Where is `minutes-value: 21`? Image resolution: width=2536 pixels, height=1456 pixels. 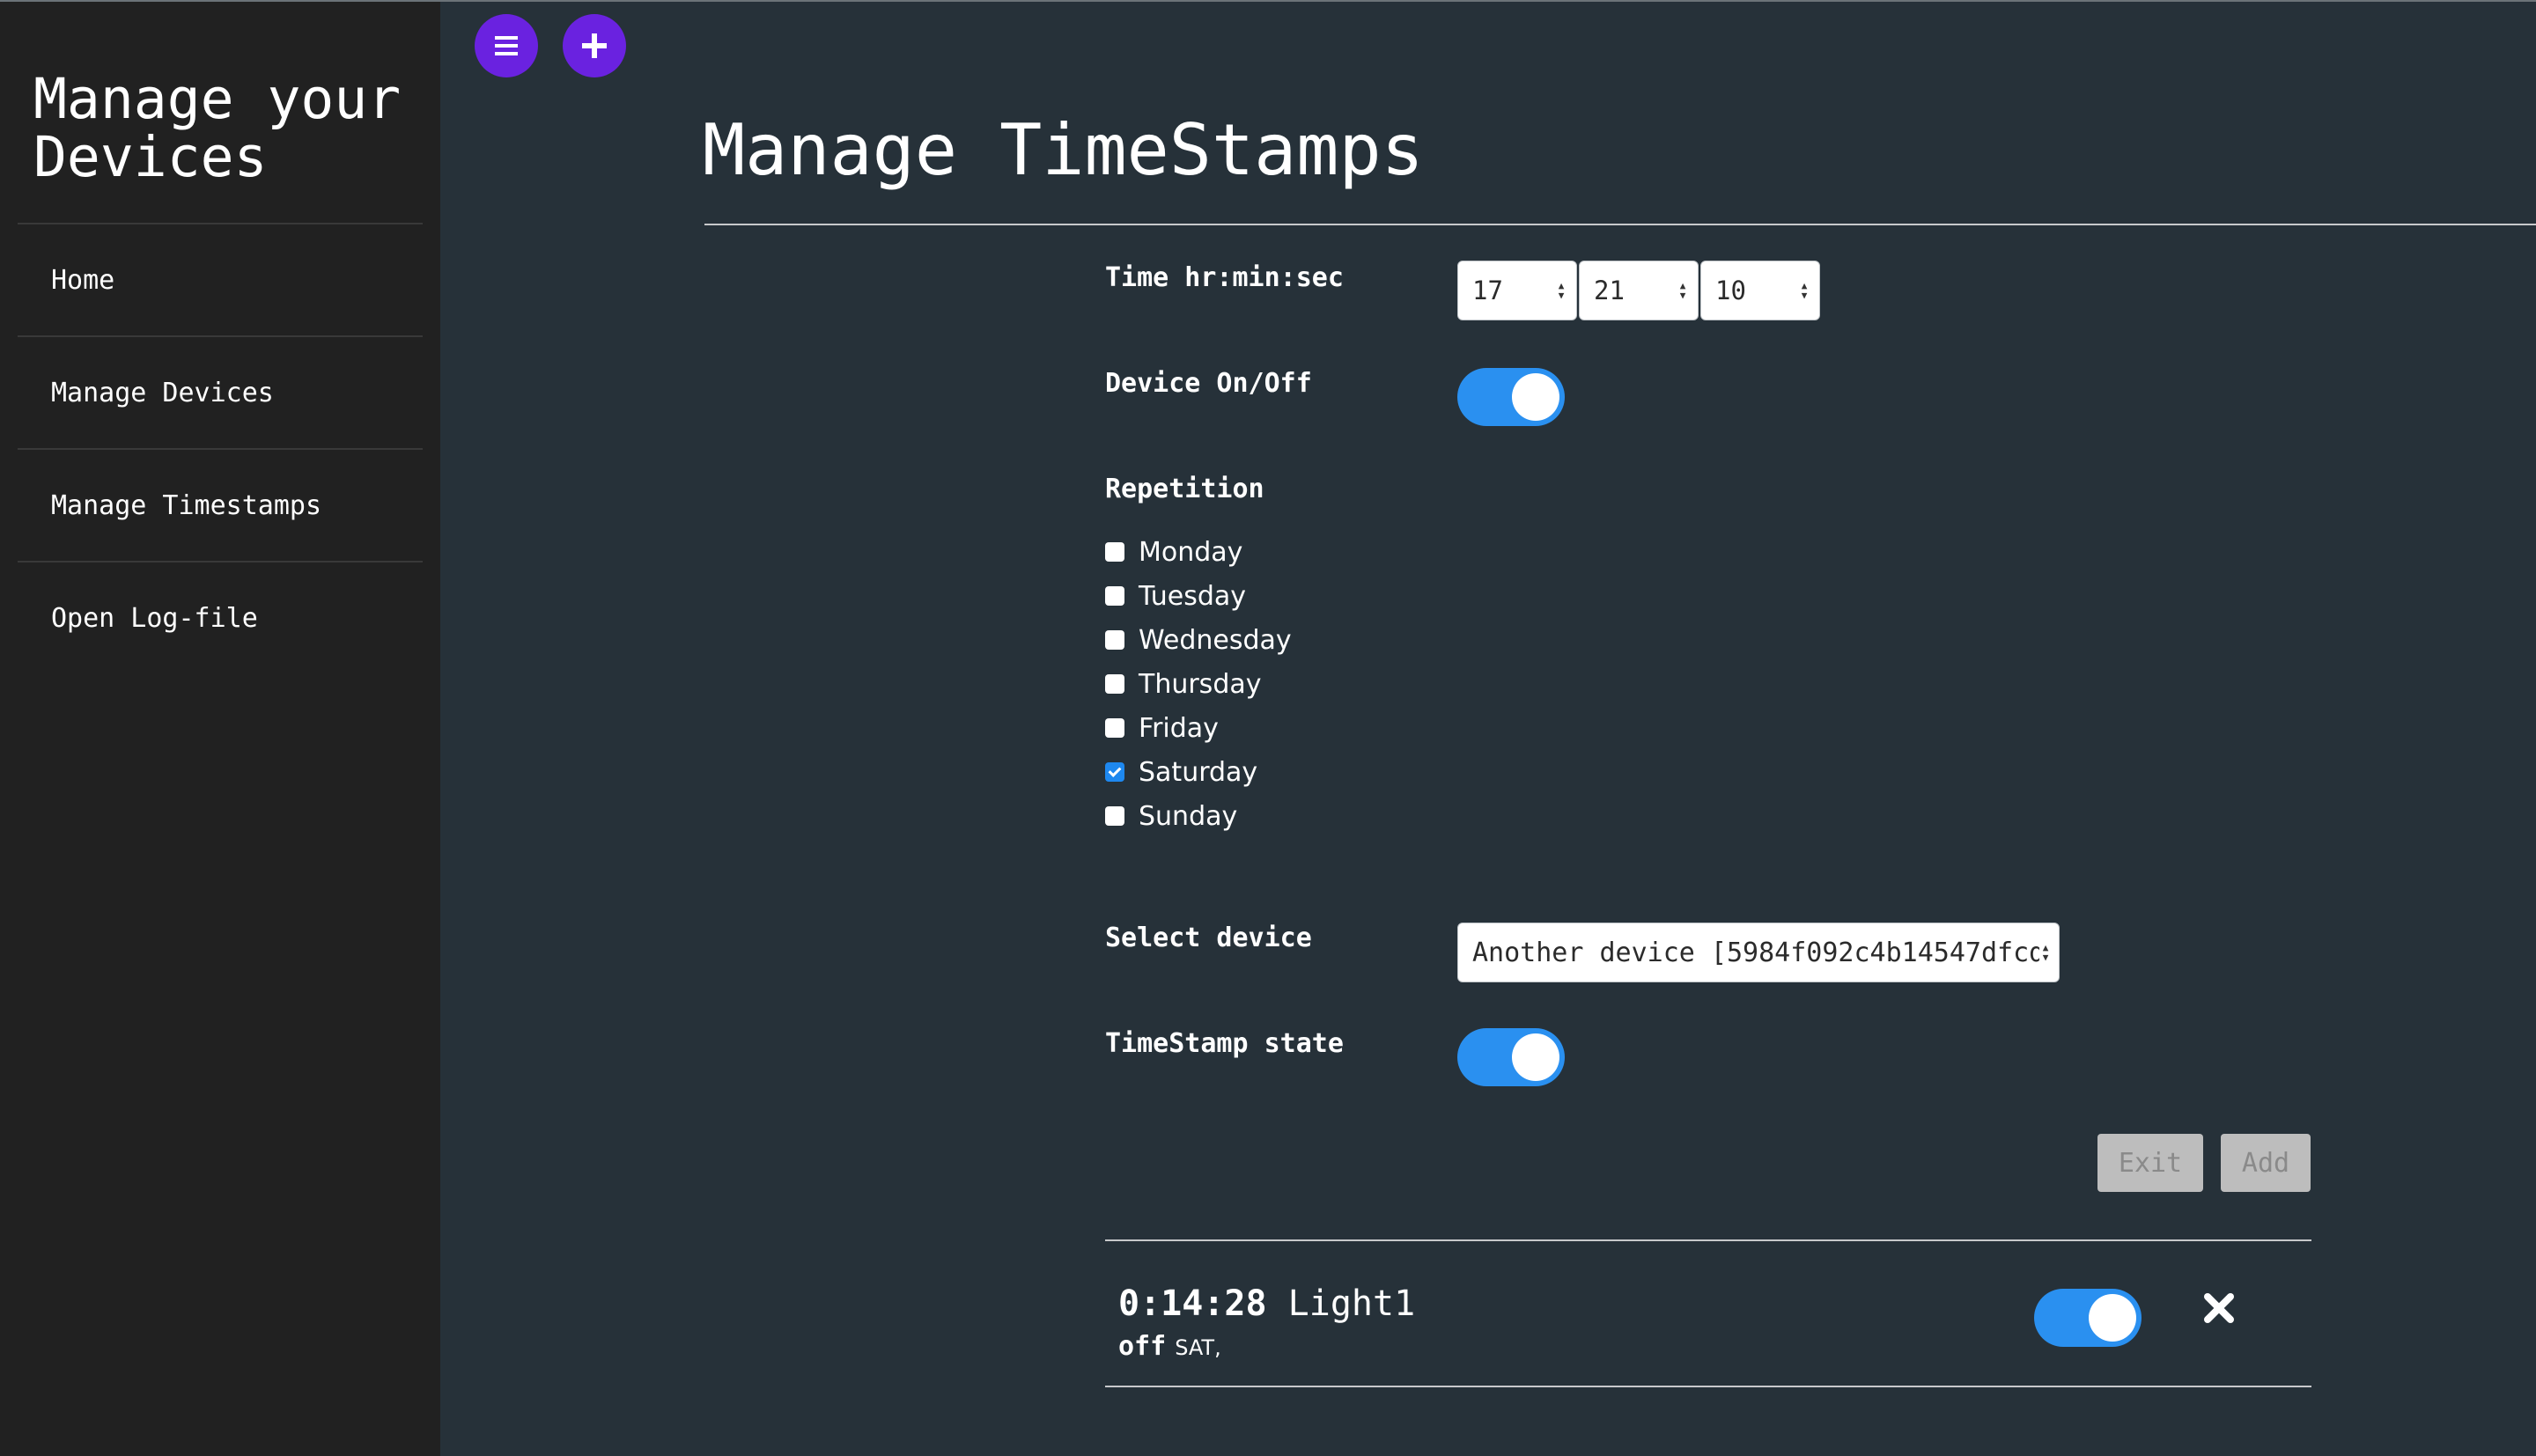 minutes-value: 21 is located at coordinates (1609, 290).